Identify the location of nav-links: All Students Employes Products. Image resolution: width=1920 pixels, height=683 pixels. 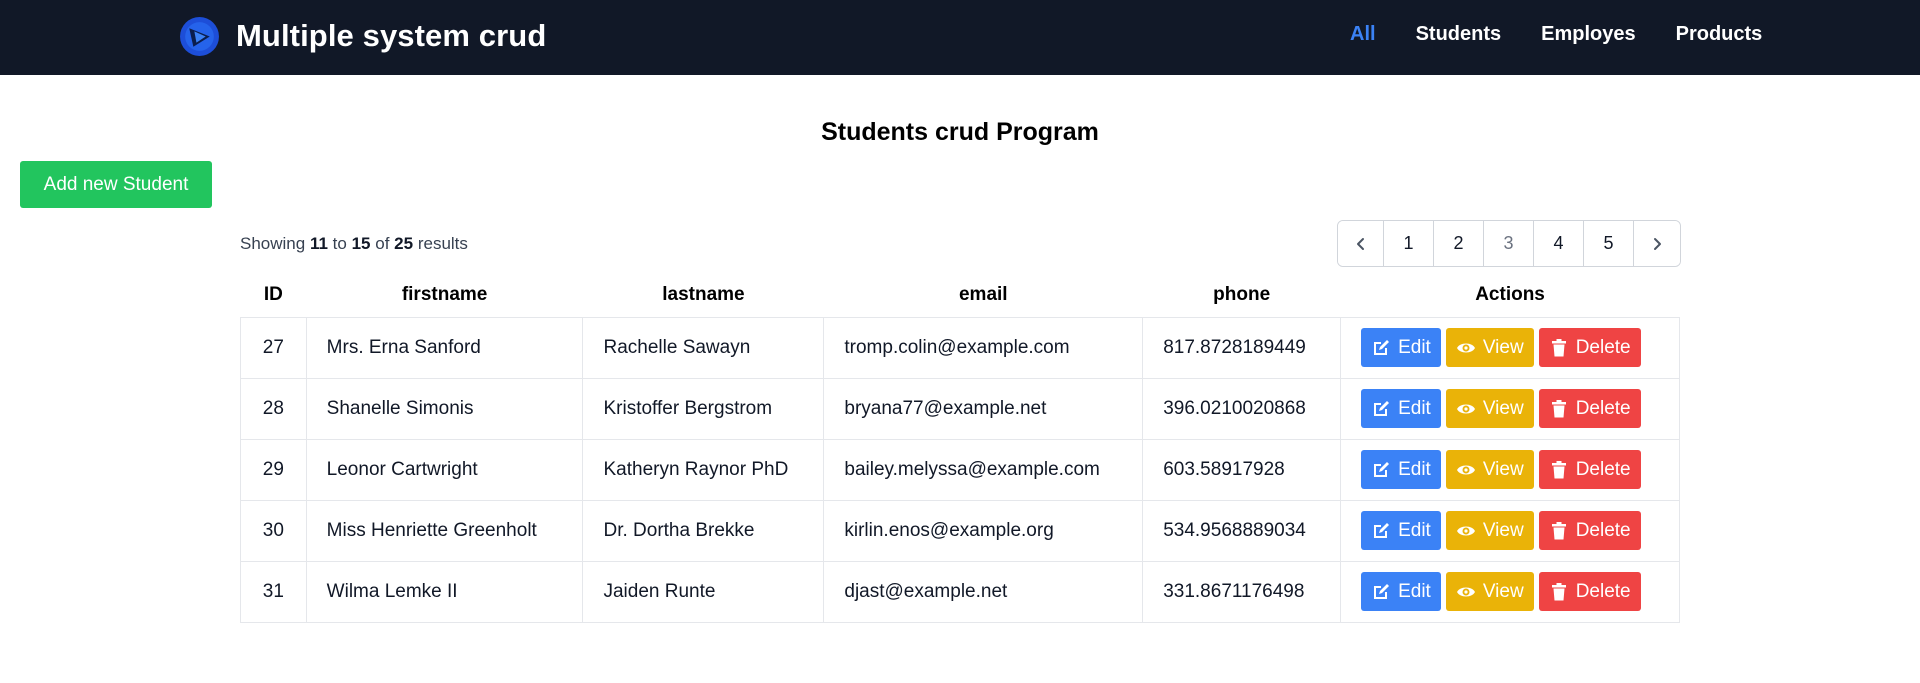
(1556, 34).